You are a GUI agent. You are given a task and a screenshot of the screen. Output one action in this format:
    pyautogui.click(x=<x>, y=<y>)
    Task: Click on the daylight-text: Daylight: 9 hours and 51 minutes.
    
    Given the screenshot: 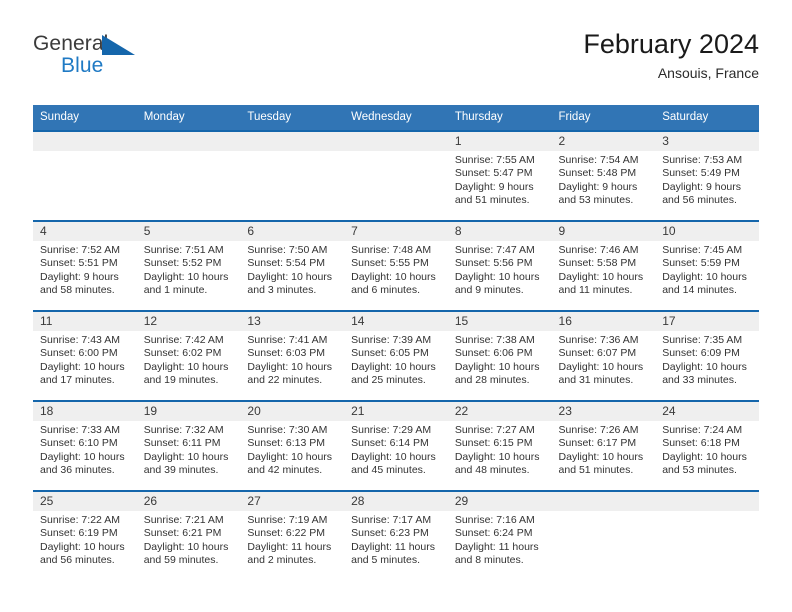 What is the action you would take?
    pyautogui.click(x=494, y=193)
    